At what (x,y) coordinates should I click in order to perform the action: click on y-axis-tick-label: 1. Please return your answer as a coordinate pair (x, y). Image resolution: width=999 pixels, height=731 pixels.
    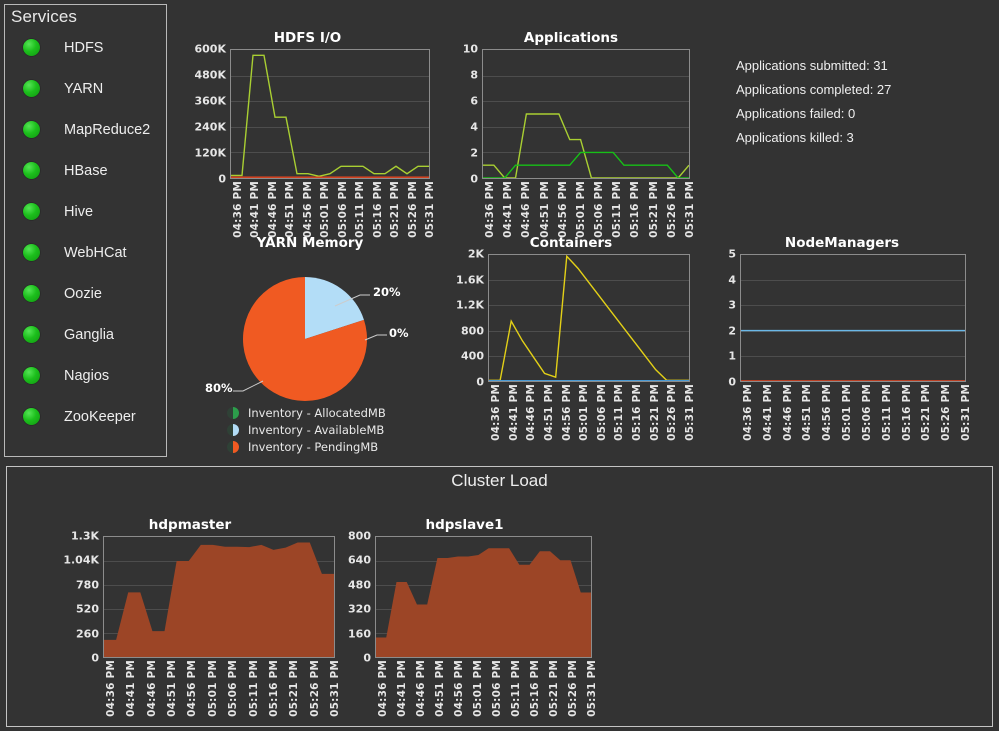
    Looking at the image, I should click on (732, 356).